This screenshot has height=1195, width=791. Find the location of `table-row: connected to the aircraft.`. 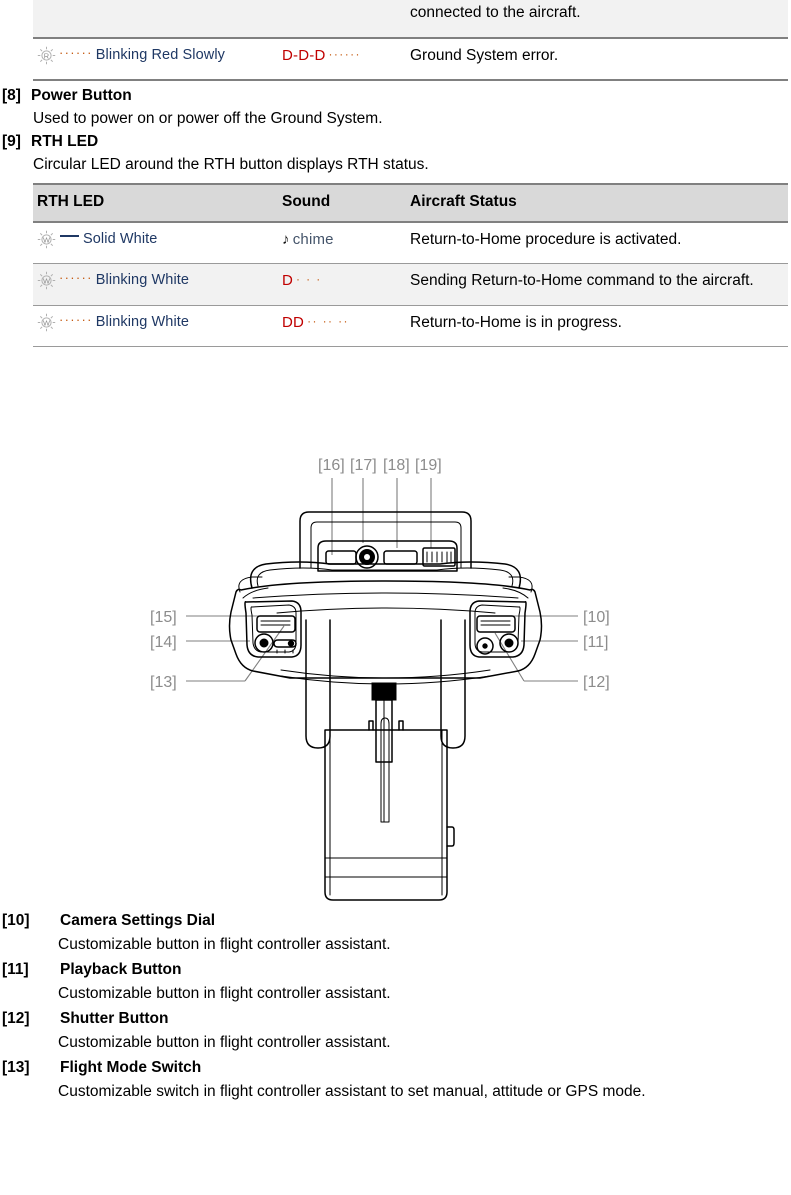

table-row: connected to the aircraft. is located at coordinates (410, 19).